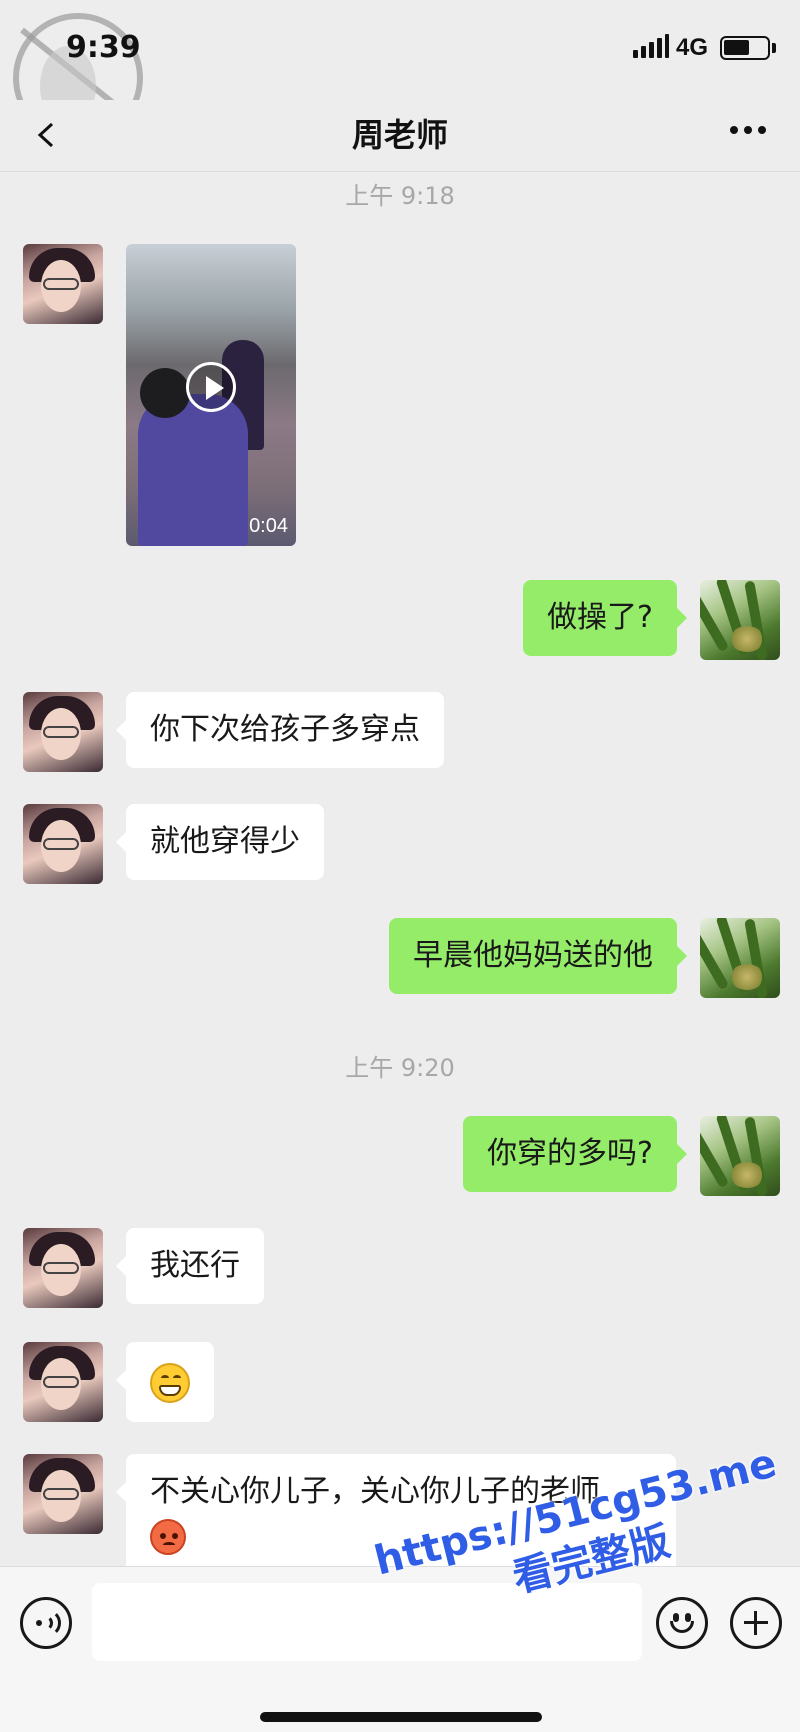  I want to click on message-text: 早晨他妈妈送的他, so click(533, 955).